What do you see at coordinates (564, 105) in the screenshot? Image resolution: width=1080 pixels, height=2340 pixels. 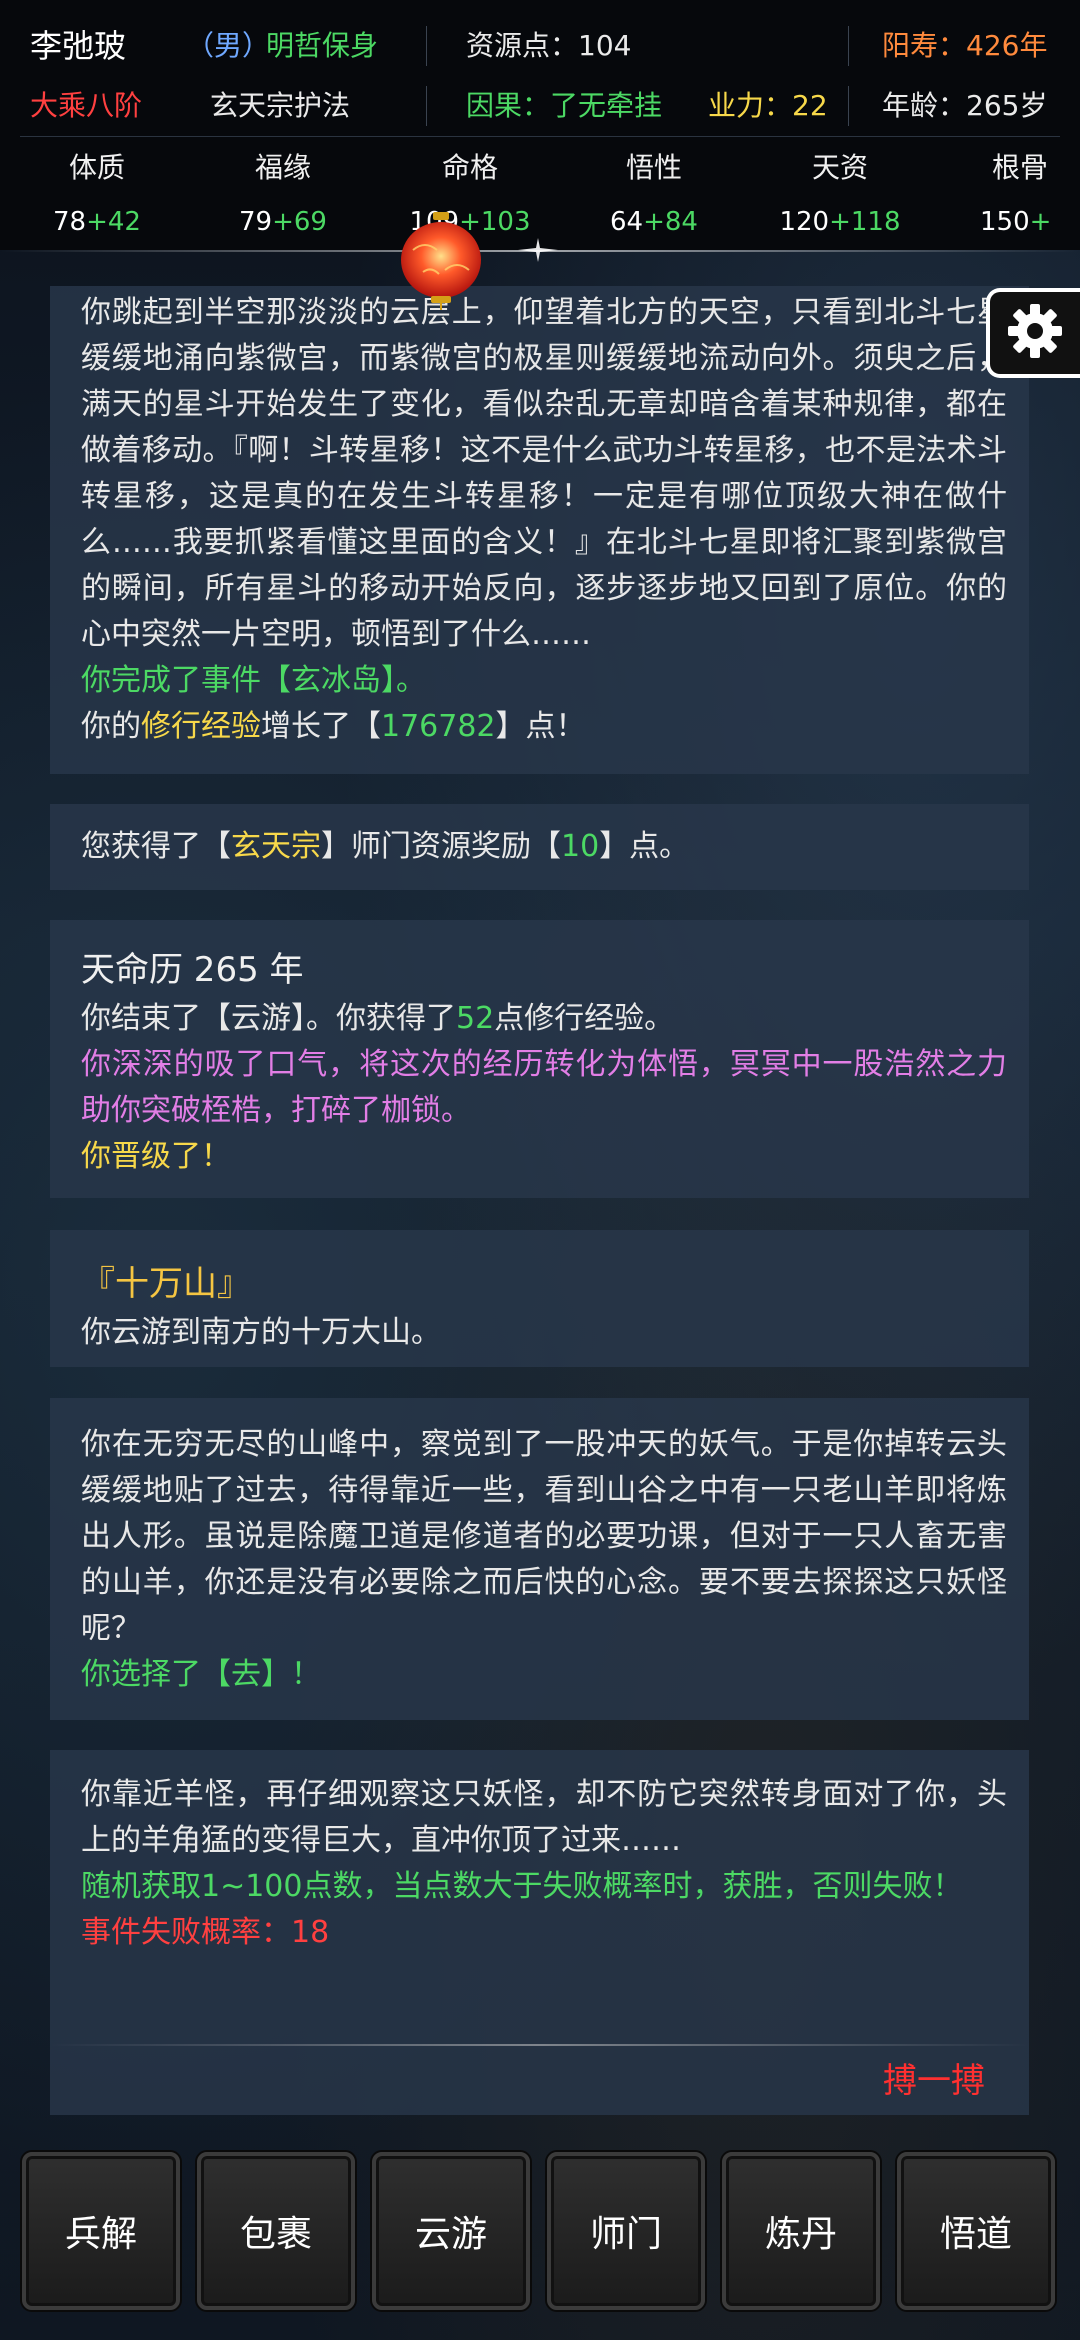 I see `karma-status: 因果：了无牵挂` at bounding box center [564, 105].